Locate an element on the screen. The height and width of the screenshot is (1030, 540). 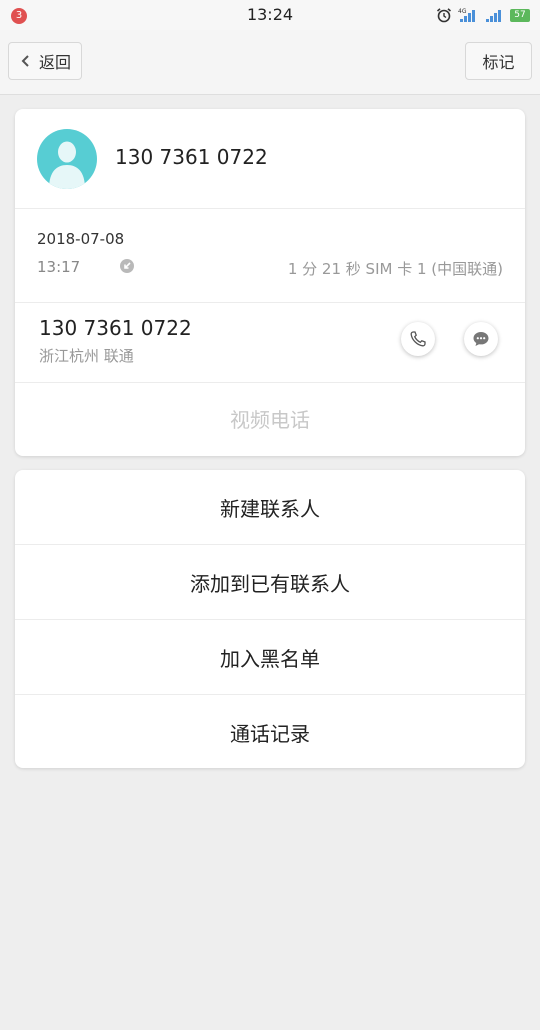
call-duration: 1 分 21 秒 SIM 卡 1 (中国联通) is located at coordinates (395, 269).